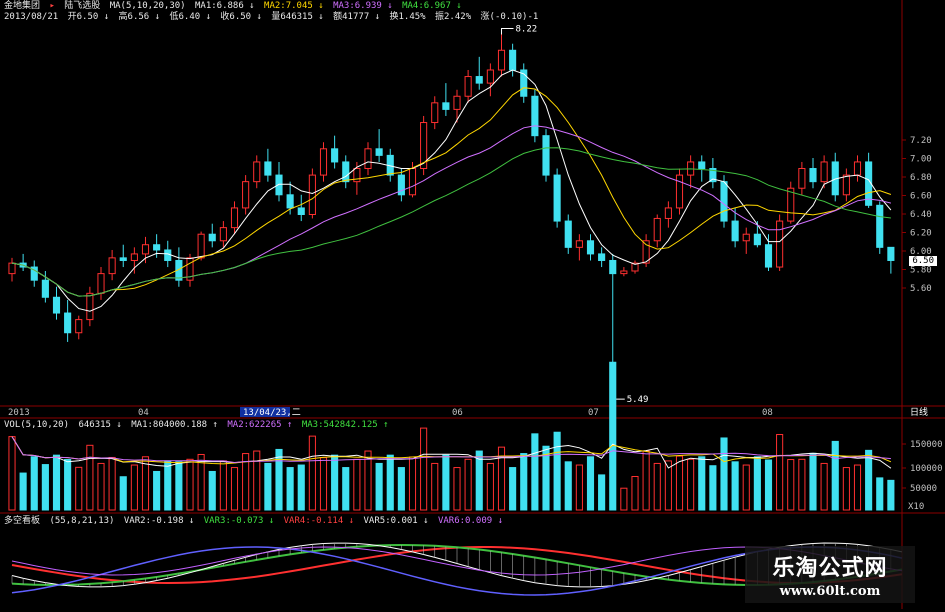  Describe the element at coordinates (921, 160) in the screenshot. I see `price-tick-label: 7.00` at that location.